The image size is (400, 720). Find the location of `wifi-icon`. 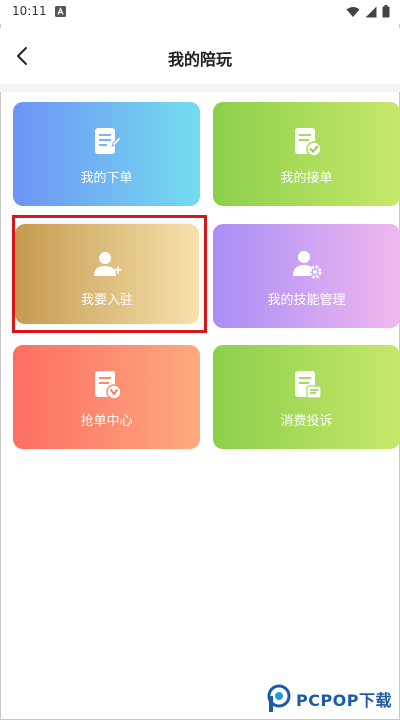

wifi-icon is located at coordinates (353, 11).